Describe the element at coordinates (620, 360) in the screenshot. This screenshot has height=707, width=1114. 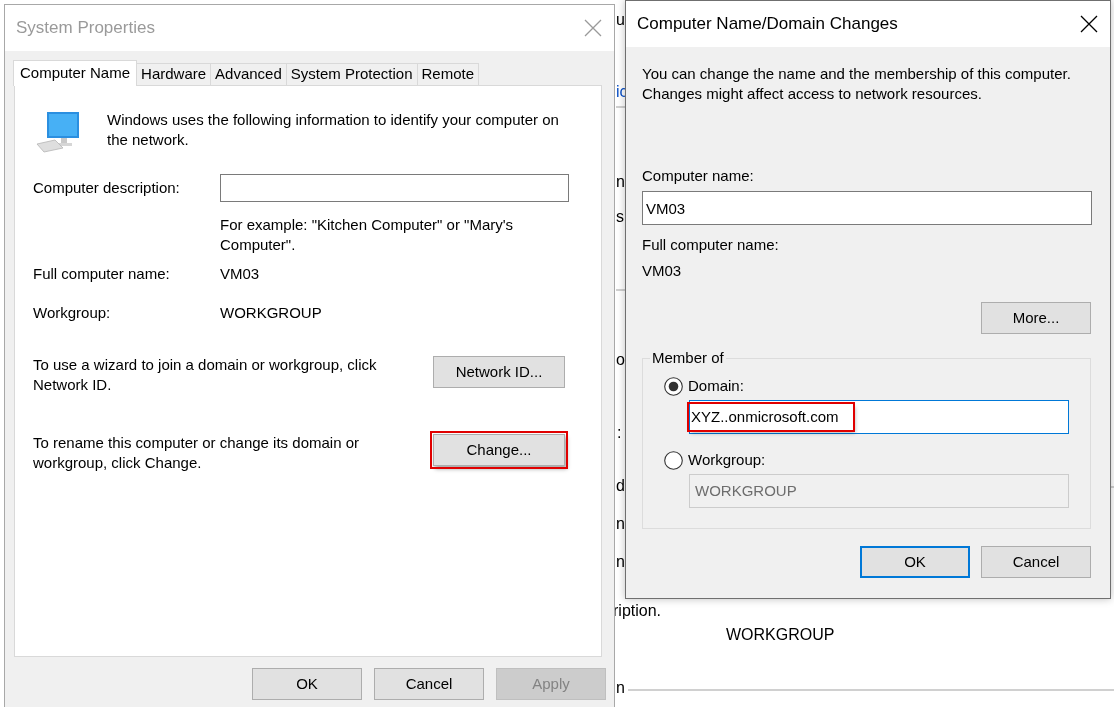
I see `text-fragment: o` at that location.